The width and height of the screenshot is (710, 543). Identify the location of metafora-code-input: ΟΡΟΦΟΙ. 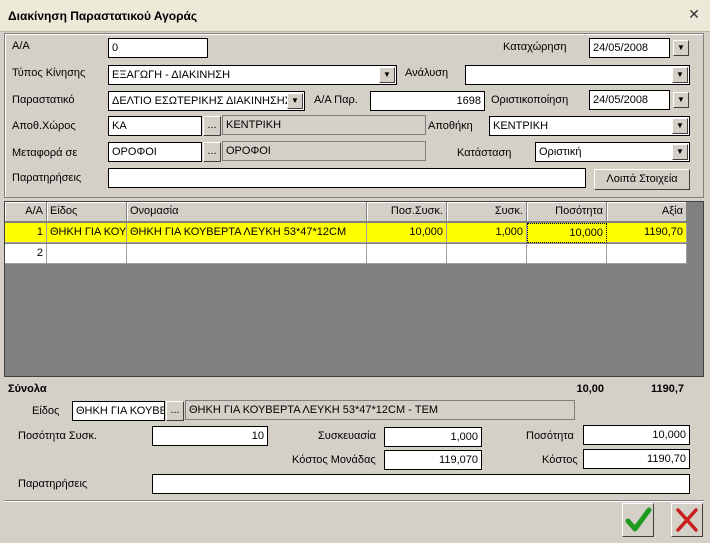
(155, 152).